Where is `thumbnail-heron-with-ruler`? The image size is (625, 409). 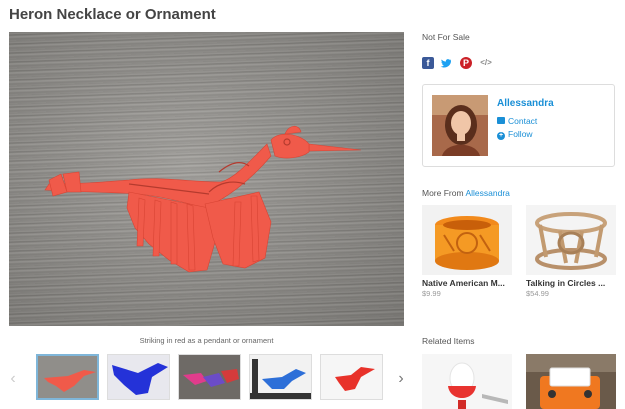 thumbnail-heron-with-ruler is located at coordinates (280, 377).